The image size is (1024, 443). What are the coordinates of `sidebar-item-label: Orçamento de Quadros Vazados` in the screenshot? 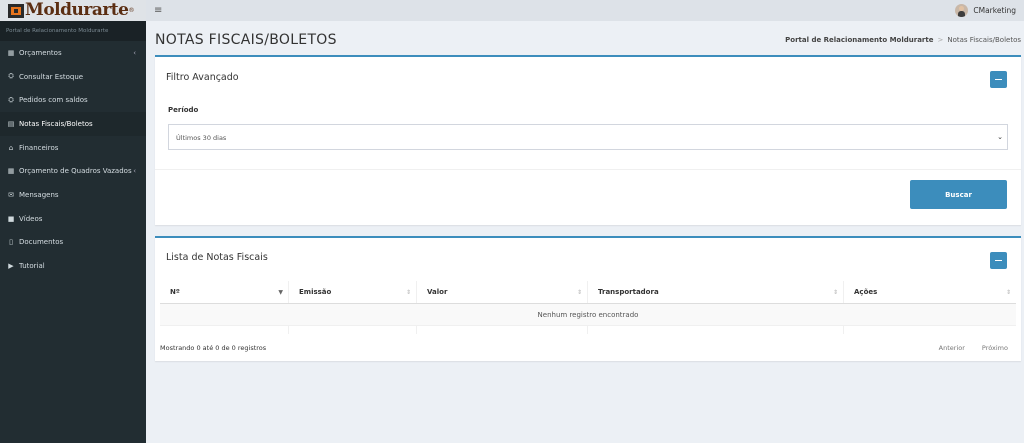 It's located at (75, 171).